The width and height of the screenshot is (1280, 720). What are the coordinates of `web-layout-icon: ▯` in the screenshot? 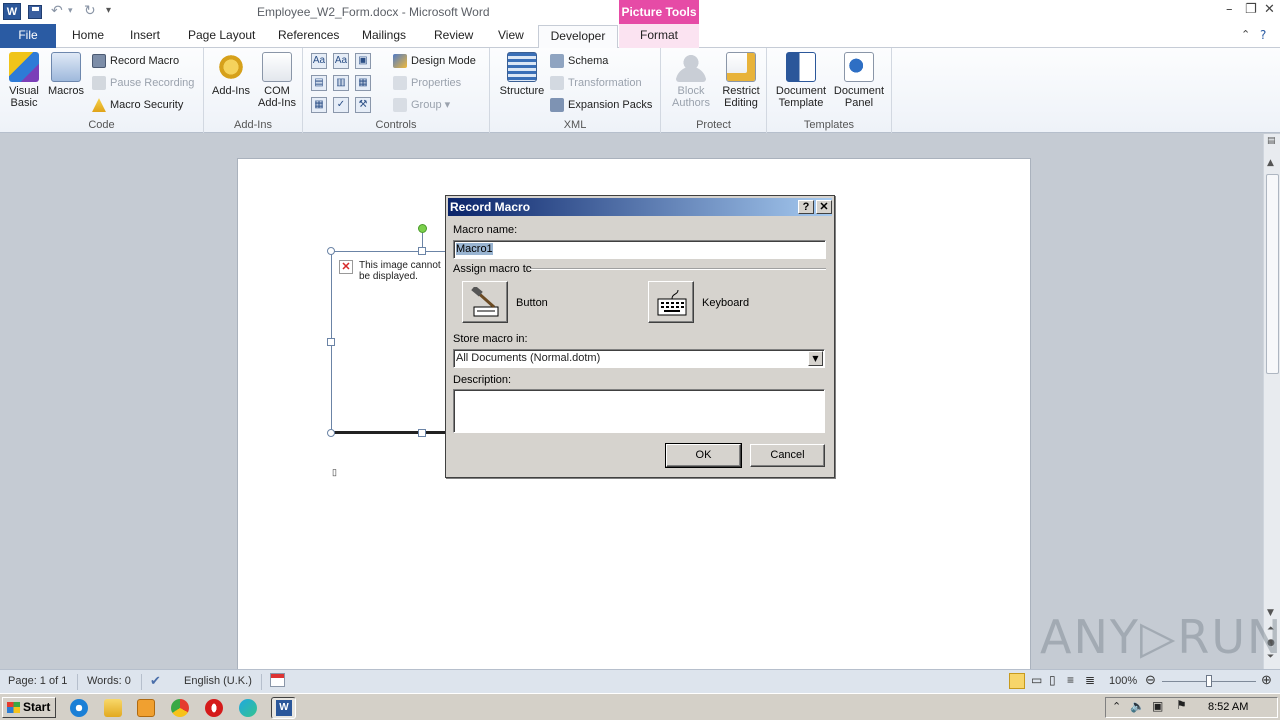 It's located at (1052, 680).